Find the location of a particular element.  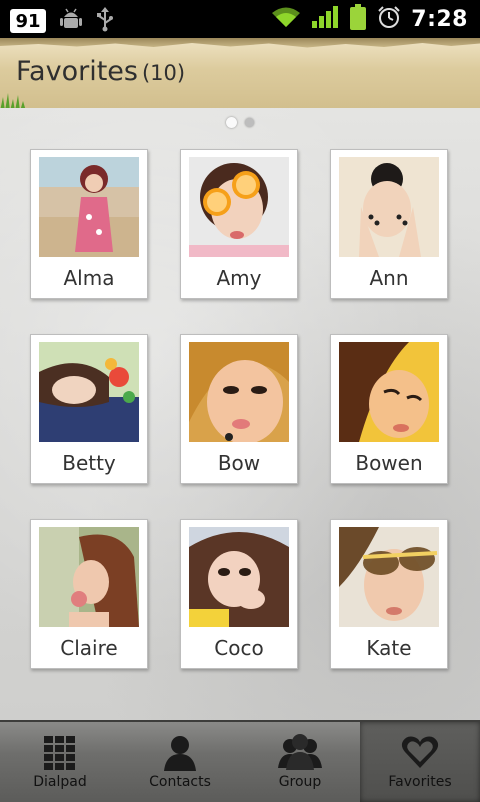

contact-name: Alma is located at coordinates (89, 278).